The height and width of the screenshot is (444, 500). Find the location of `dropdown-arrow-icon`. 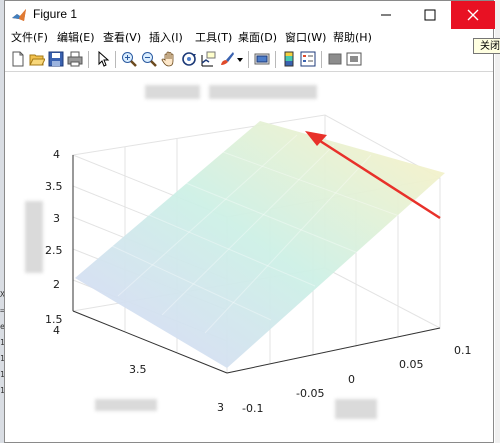

dropdown-arrow-icon is located at coordinates (240, 59).